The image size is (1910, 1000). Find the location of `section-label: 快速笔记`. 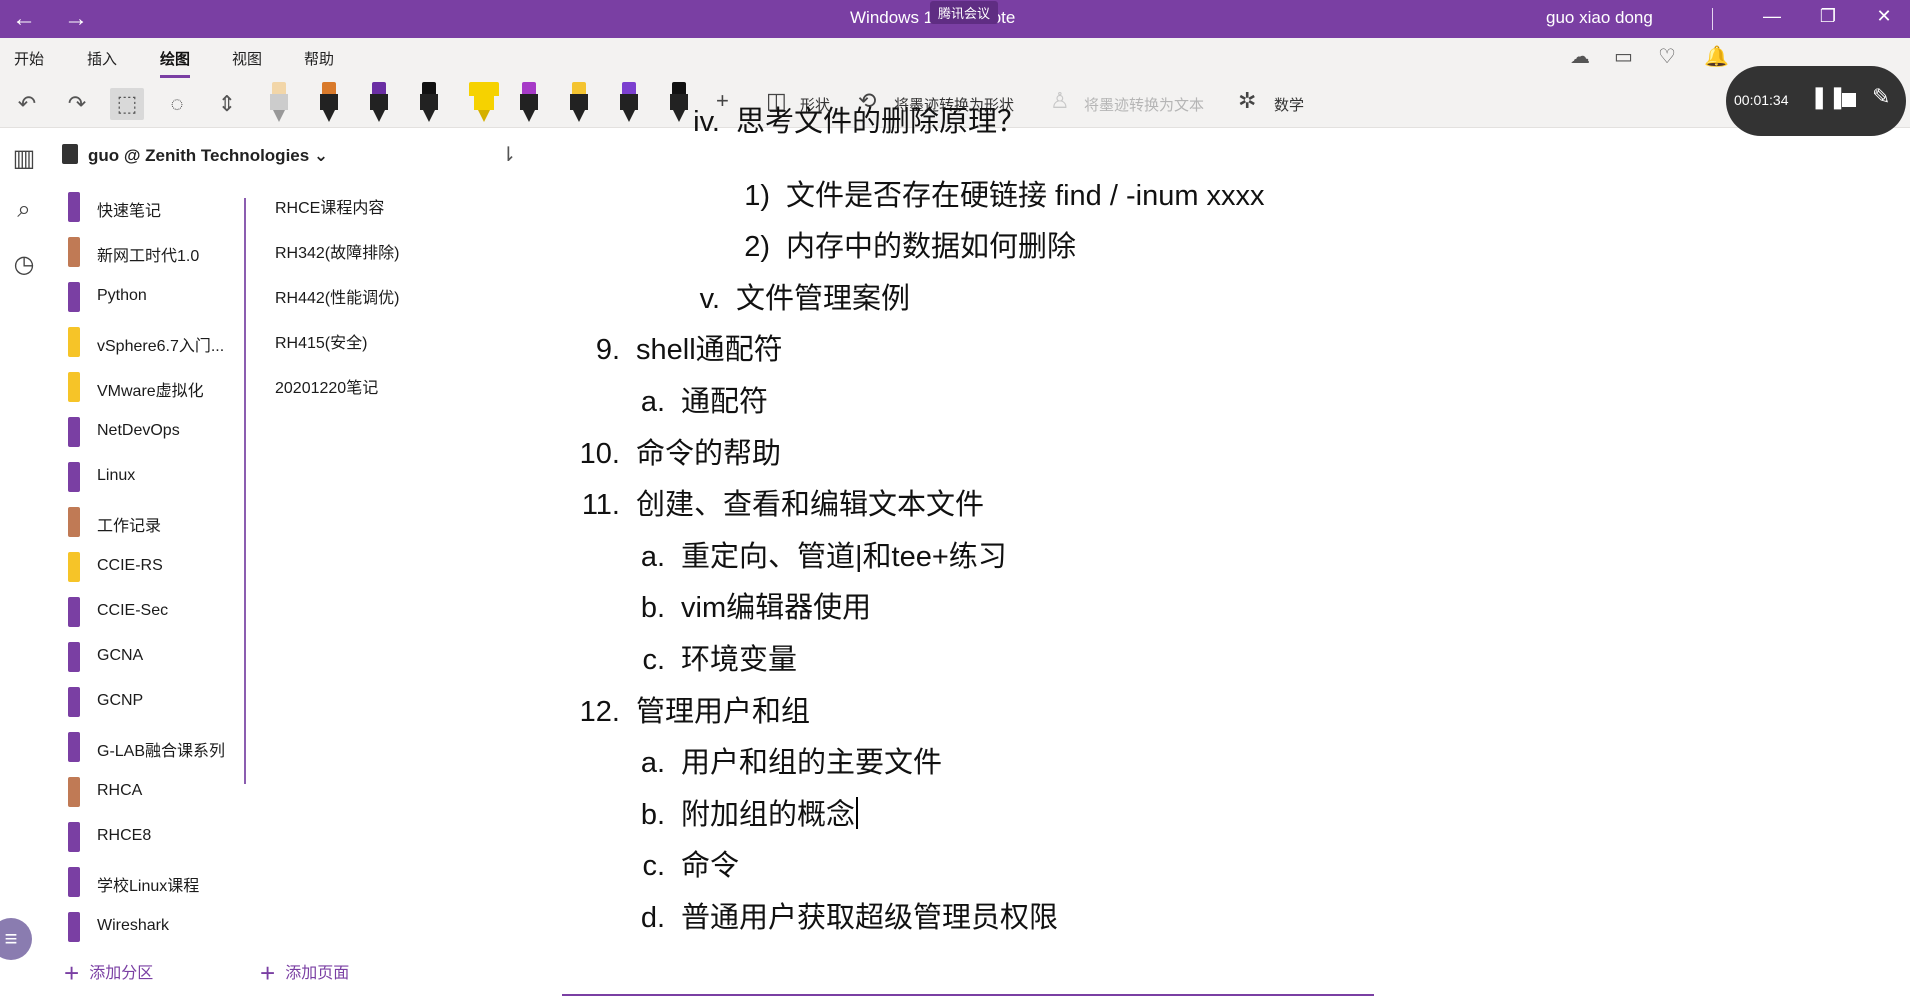

section-label: 快速笔记 is located at coordinates (129, 211).